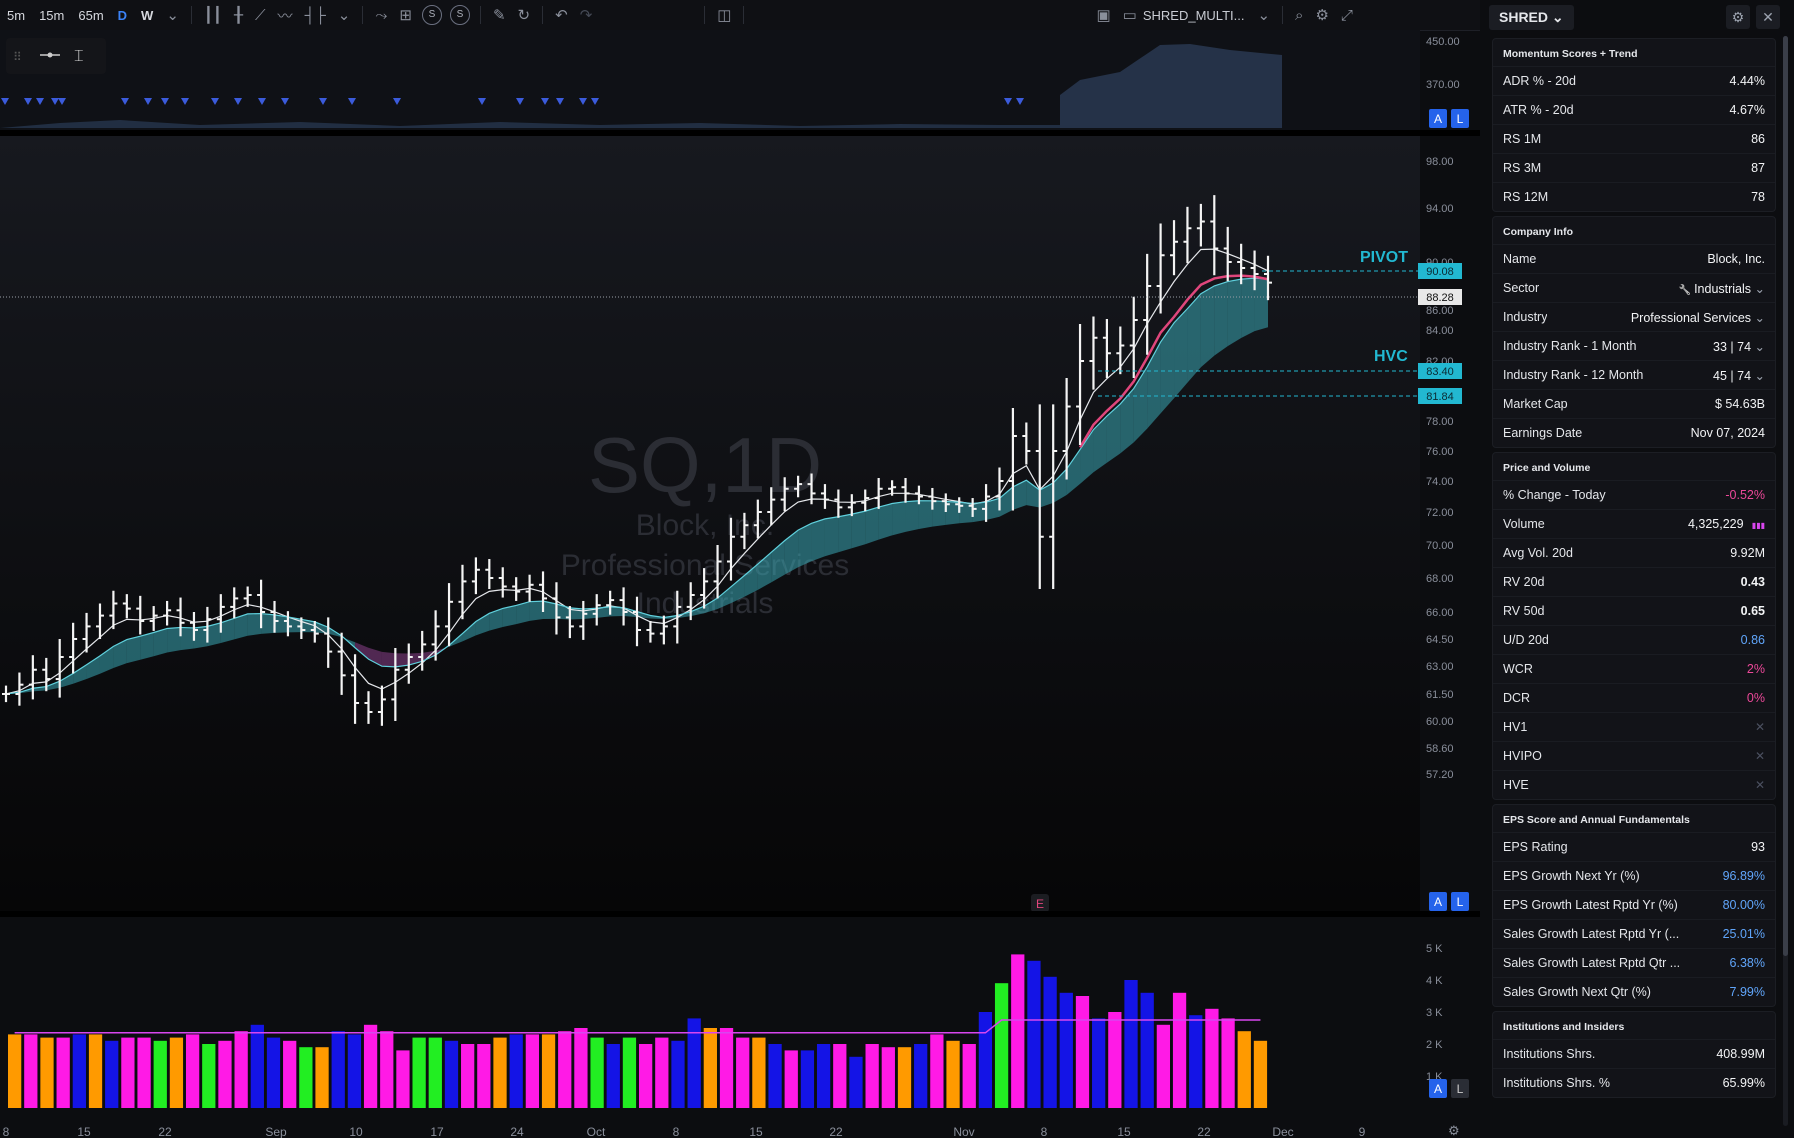  I want to click on row-value: ✕, so click(1759, 756).